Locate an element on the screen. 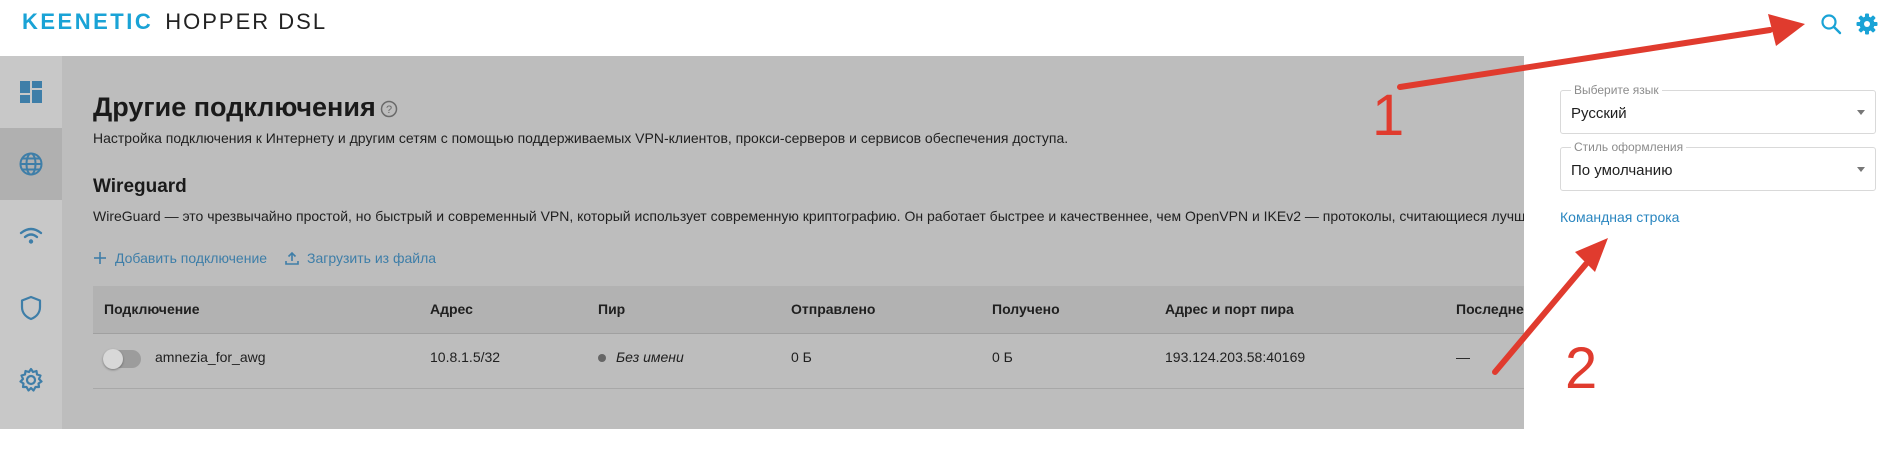 The width and height of the screenshot is (1895, 458). upload-file-button: Загрузить из файла is located at coordinates (360, 258).